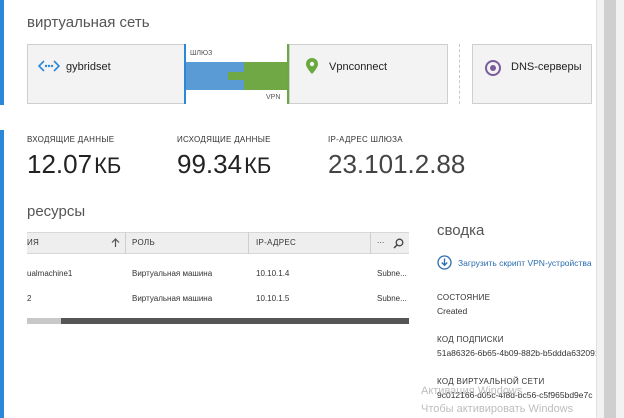 Image resolution: width=624 pixels, height=418 pixels. What do you see at coordinates (273, 273) in the screenshot?
I see `cell-ip: 10.10.1.4` at bounding box center [273, 273].